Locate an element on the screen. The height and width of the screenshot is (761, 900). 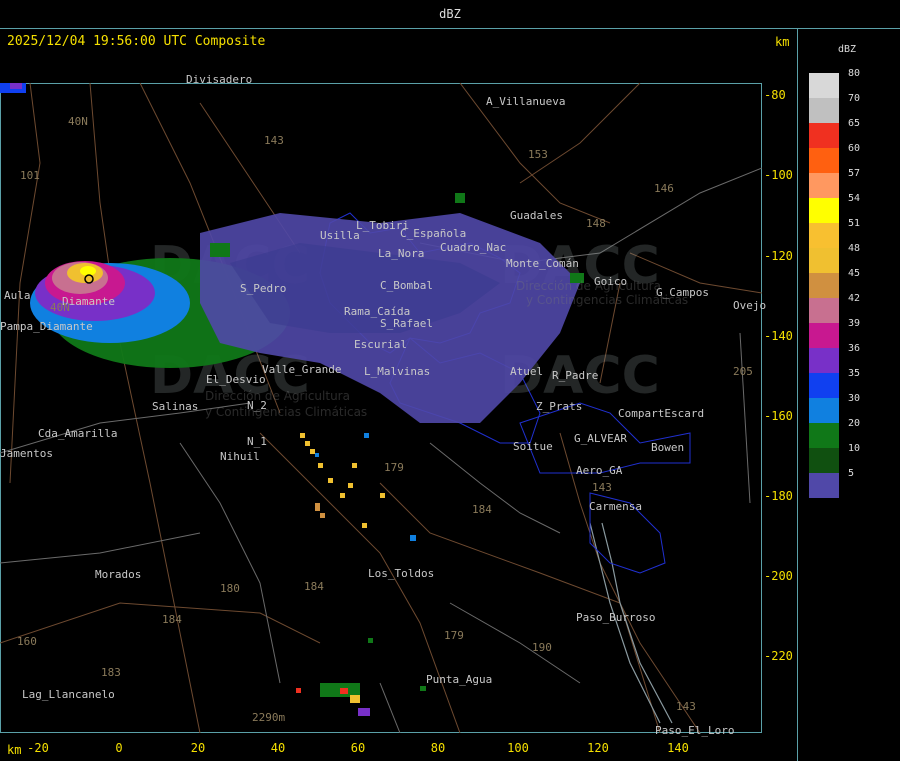
legend-label: 36 is located at coordinates (854, 348).